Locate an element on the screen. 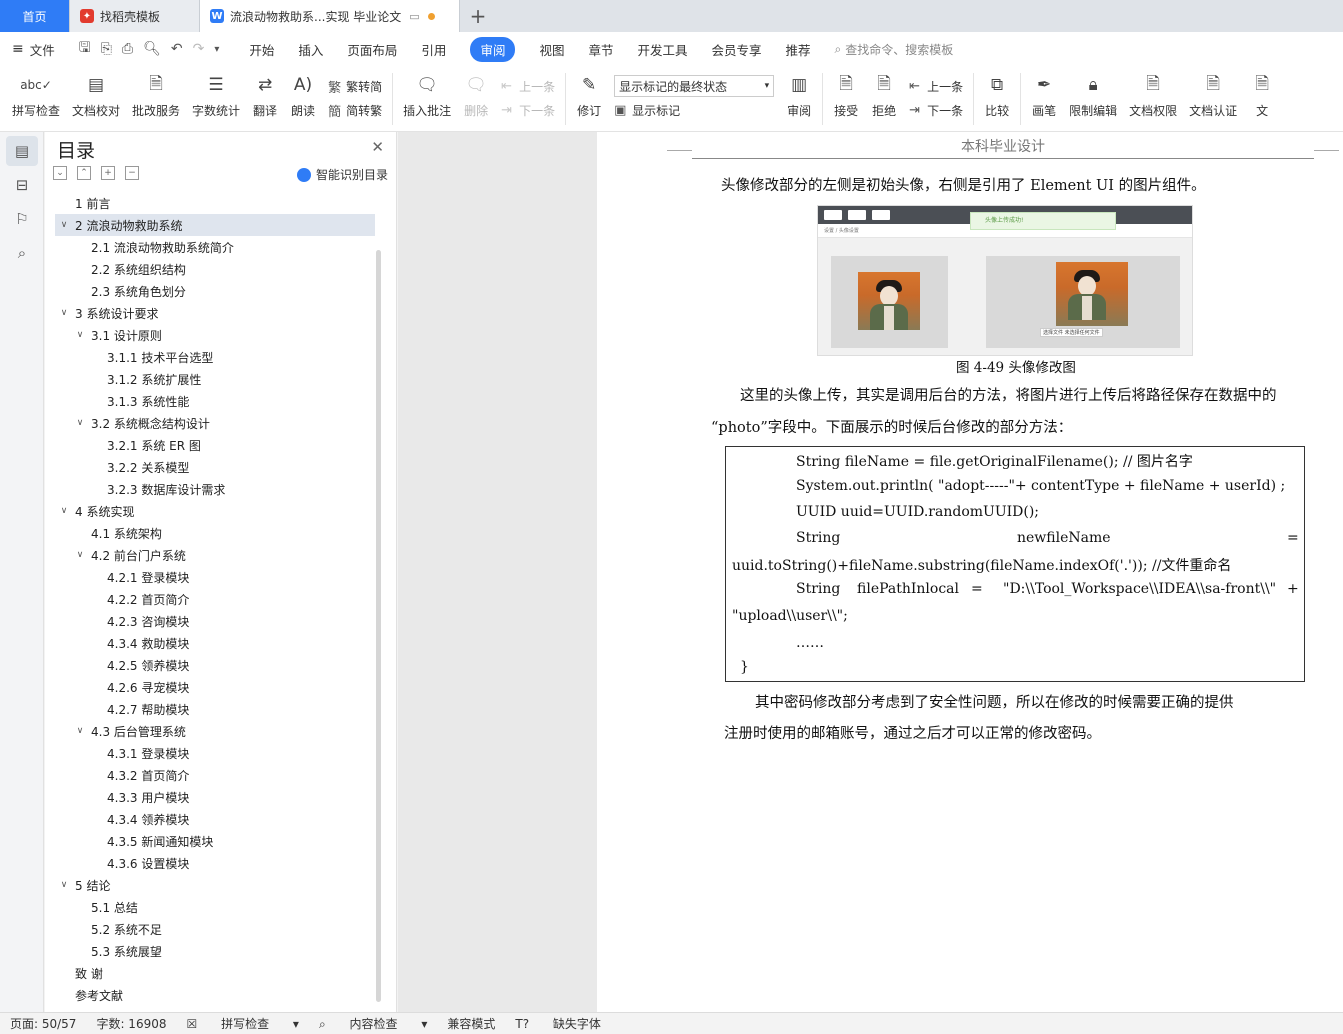 This screenshot has width=1343, height=1034. menu-chapter: 章节 is located at coordinates (600, 49).